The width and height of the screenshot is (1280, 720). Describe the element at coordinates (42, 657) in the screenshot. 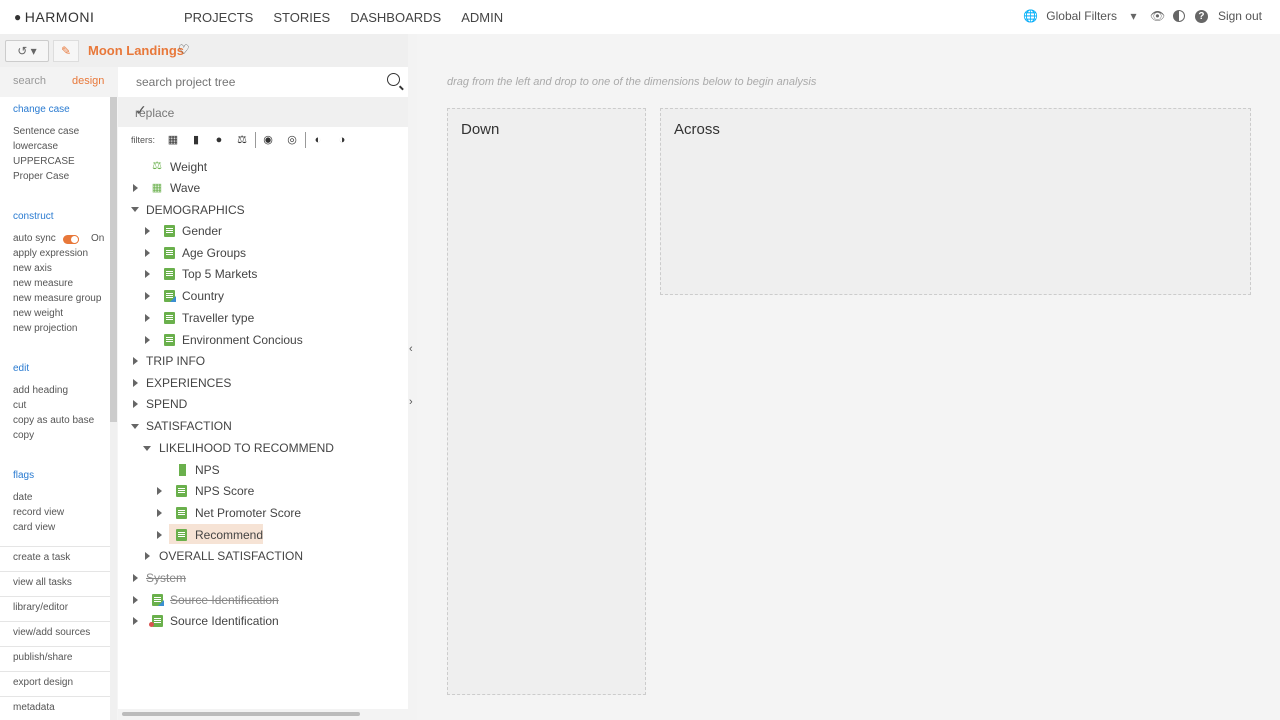

I see `publish-share-link: publish/share` at that location.